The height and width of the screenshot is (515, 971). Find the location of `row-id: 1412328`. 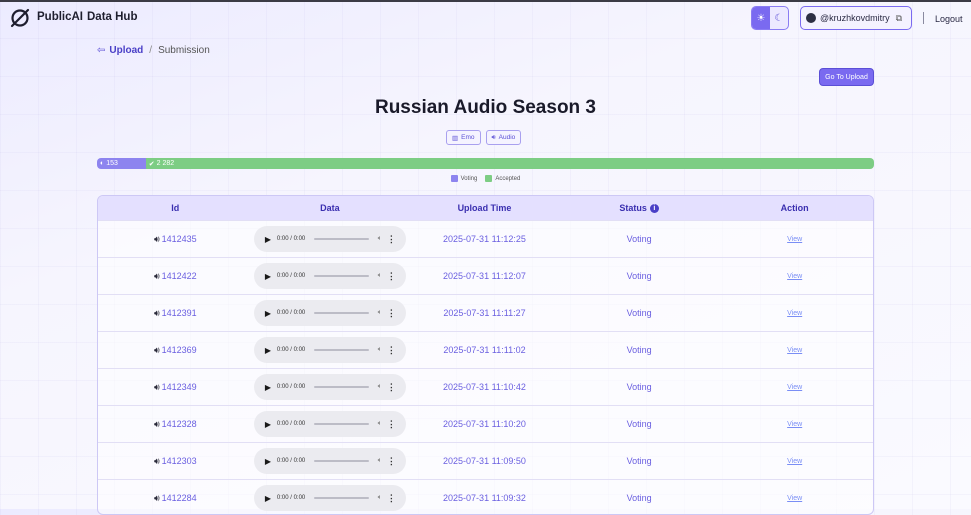

row-id: 1412328 is located at coordinates (179, 424).